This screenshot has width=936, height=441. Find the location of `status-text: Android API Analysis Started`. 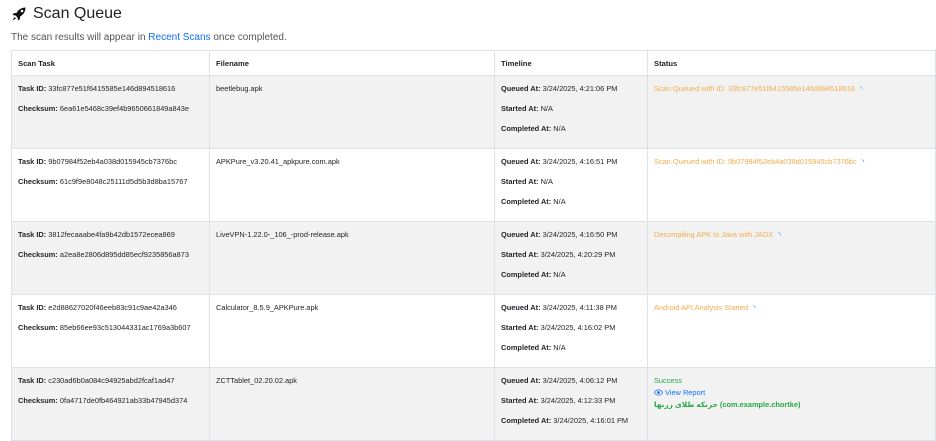

status-text: Android API Analysis Started is located at coordinates (701, 307).